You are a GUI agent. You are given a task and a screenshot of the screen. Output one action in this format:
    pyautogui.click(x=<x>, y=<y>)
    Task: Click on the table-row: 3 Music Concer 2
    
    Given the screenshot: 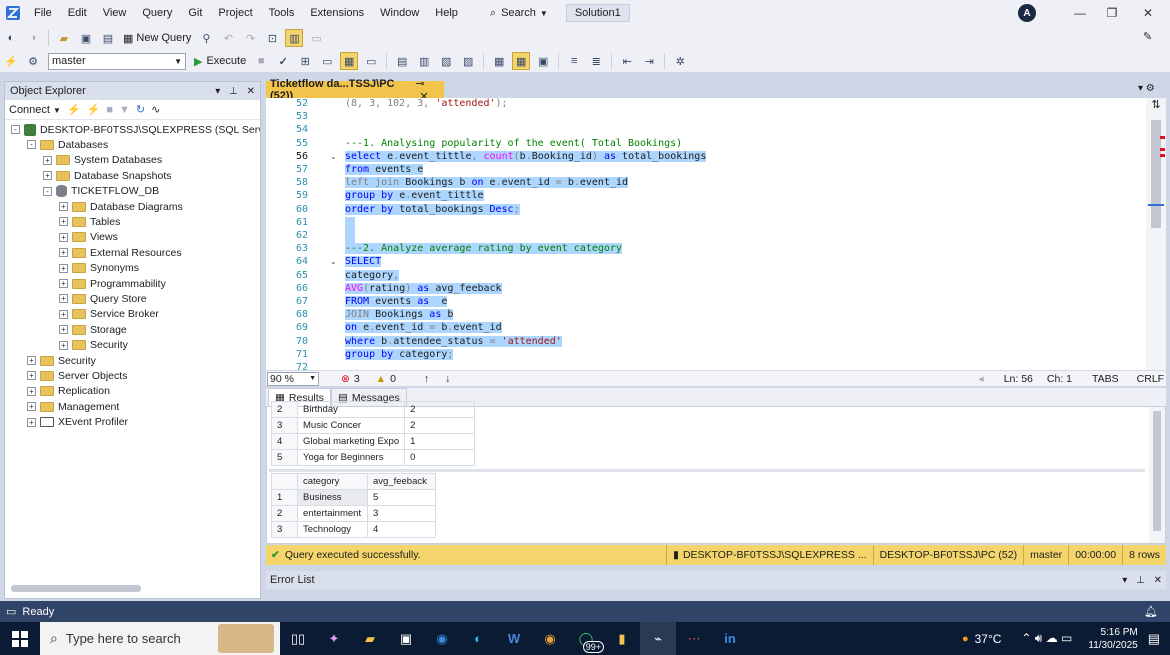 What is the action you would take?
    pyautogui.click(x=373, y=425)
    